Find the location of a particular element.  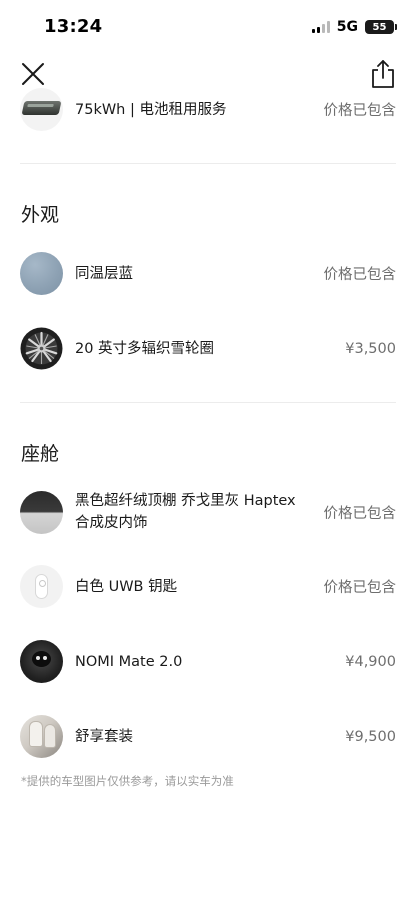

share-button is located at coordinates (383, 74).